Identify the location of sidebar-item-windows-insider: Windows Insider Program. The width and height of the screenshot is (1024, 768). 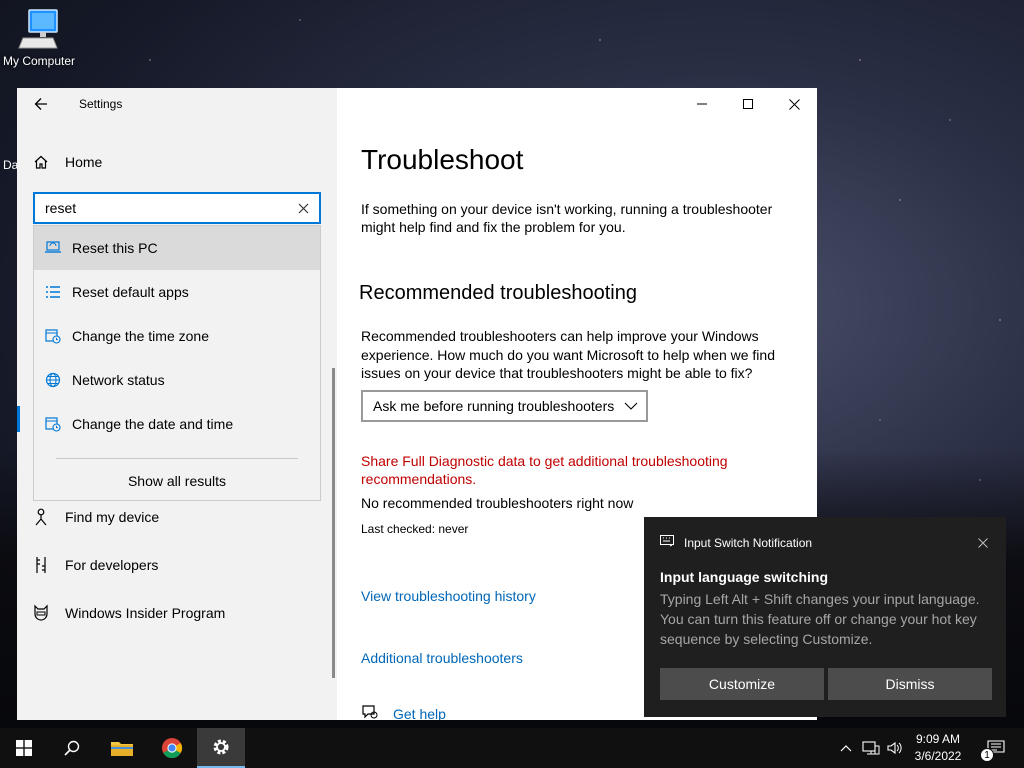
(177, 613).